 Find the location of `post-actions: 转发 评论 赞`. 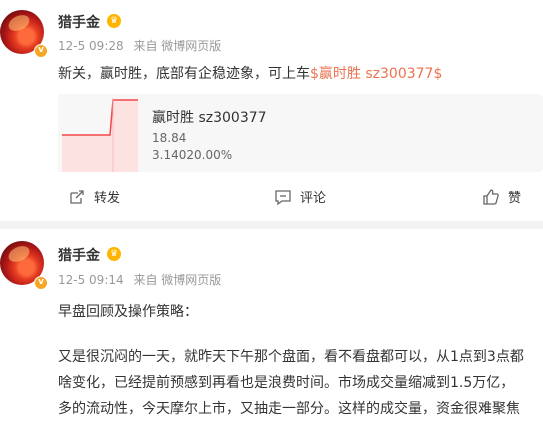

post-actions: 转发 评论 赞 is located at coordinates (271, 196).